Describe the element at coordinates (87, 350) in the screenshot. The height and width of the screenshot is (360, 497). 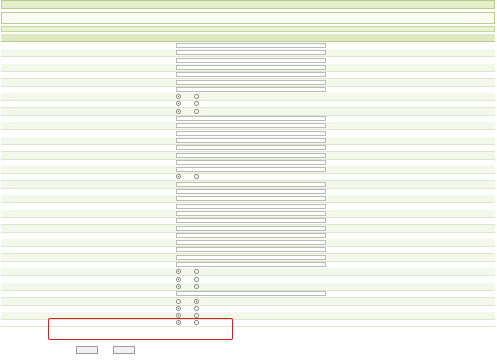
I see `save-button` at that location.